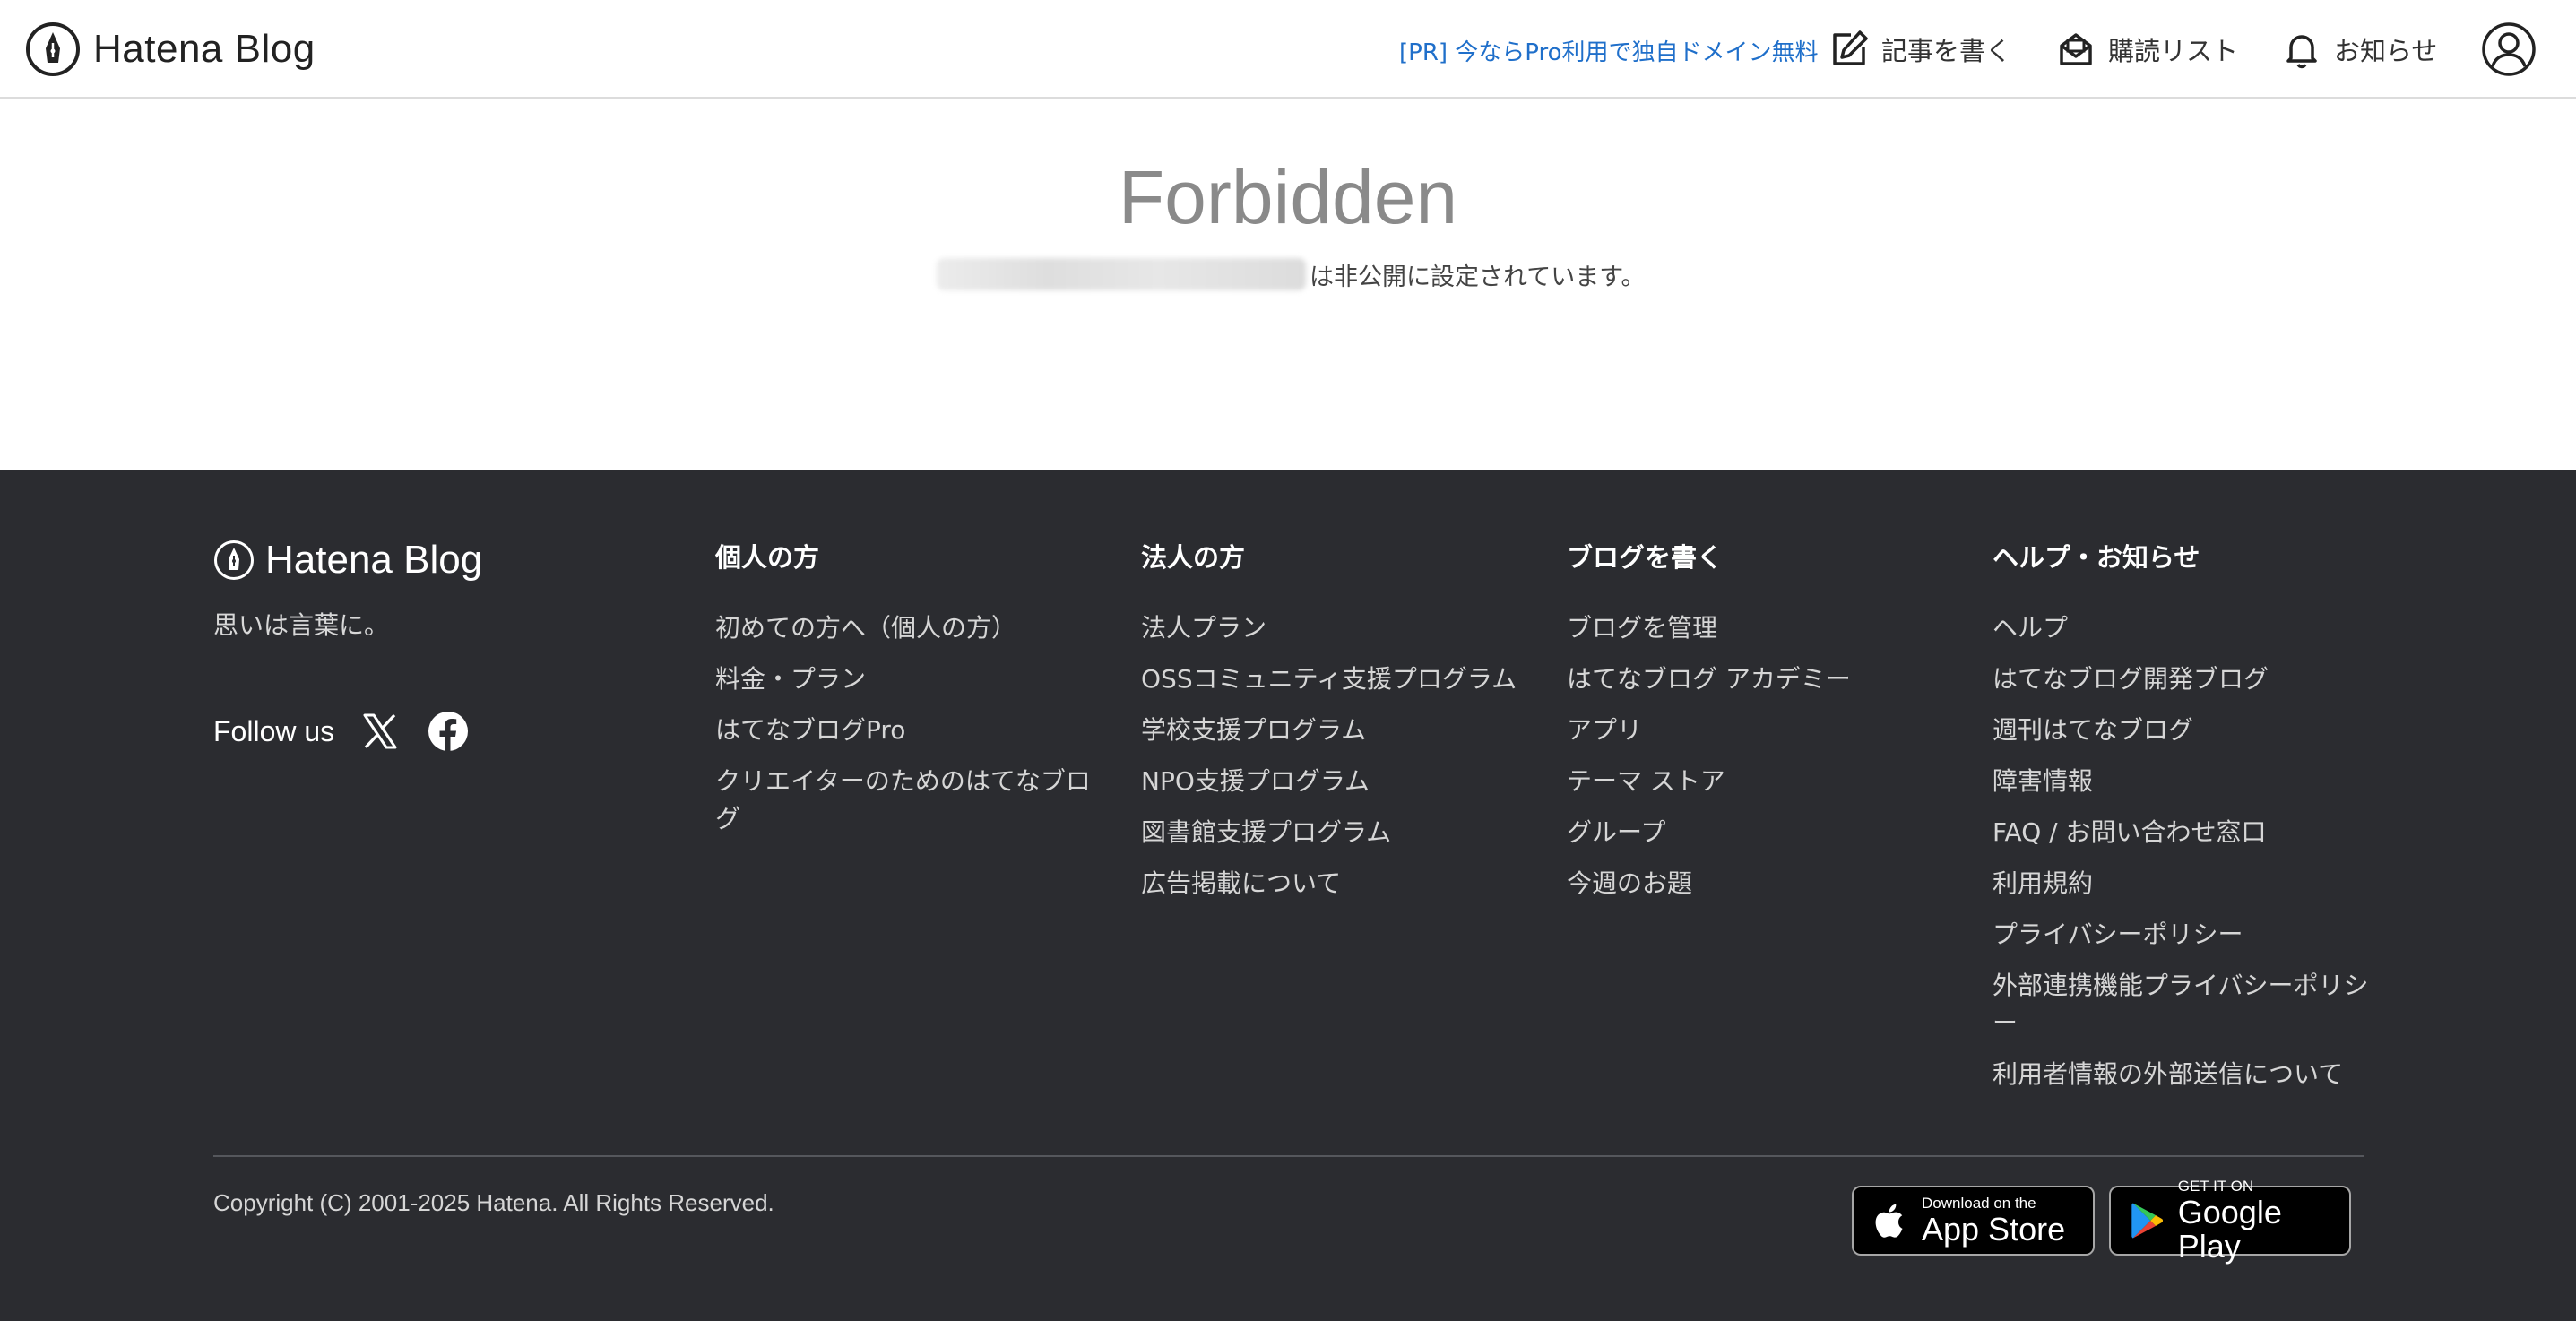  Describe the element at coordinates (2096, 557) in the screenshot. I see `footer-heading-help: ヘルプ・お知らせ` at that location.